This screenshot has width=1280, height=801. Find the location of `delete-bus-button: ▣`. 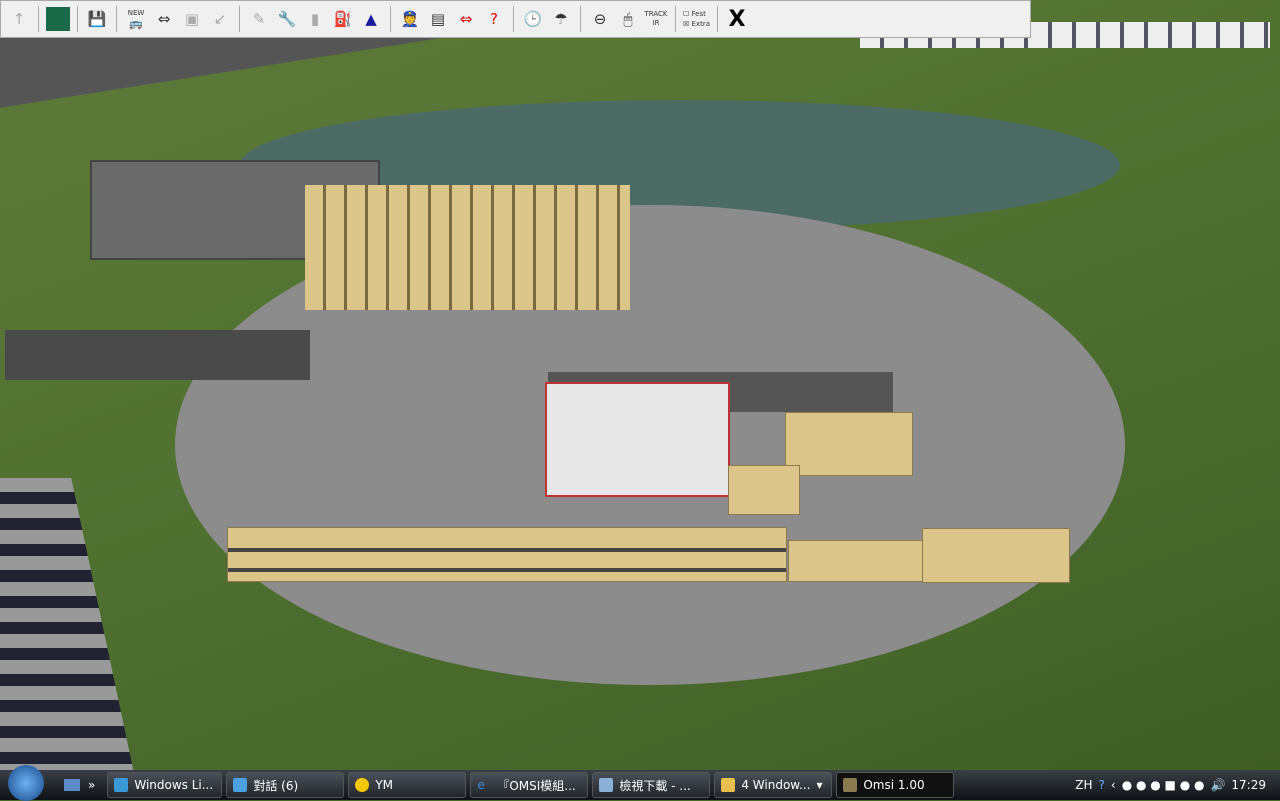

delete-bus-button: ▣ is located at coordinates (192, 19).